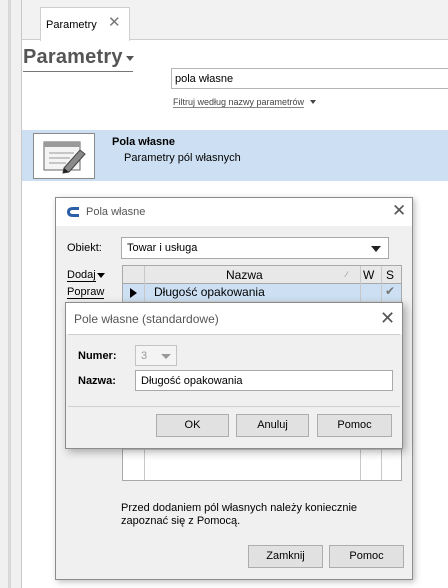 The height and width of the screenshot is (588, 448). Describe the element at coordinates (97, 356) in the screenshot. I see `numer-label: Numer:` at that location.